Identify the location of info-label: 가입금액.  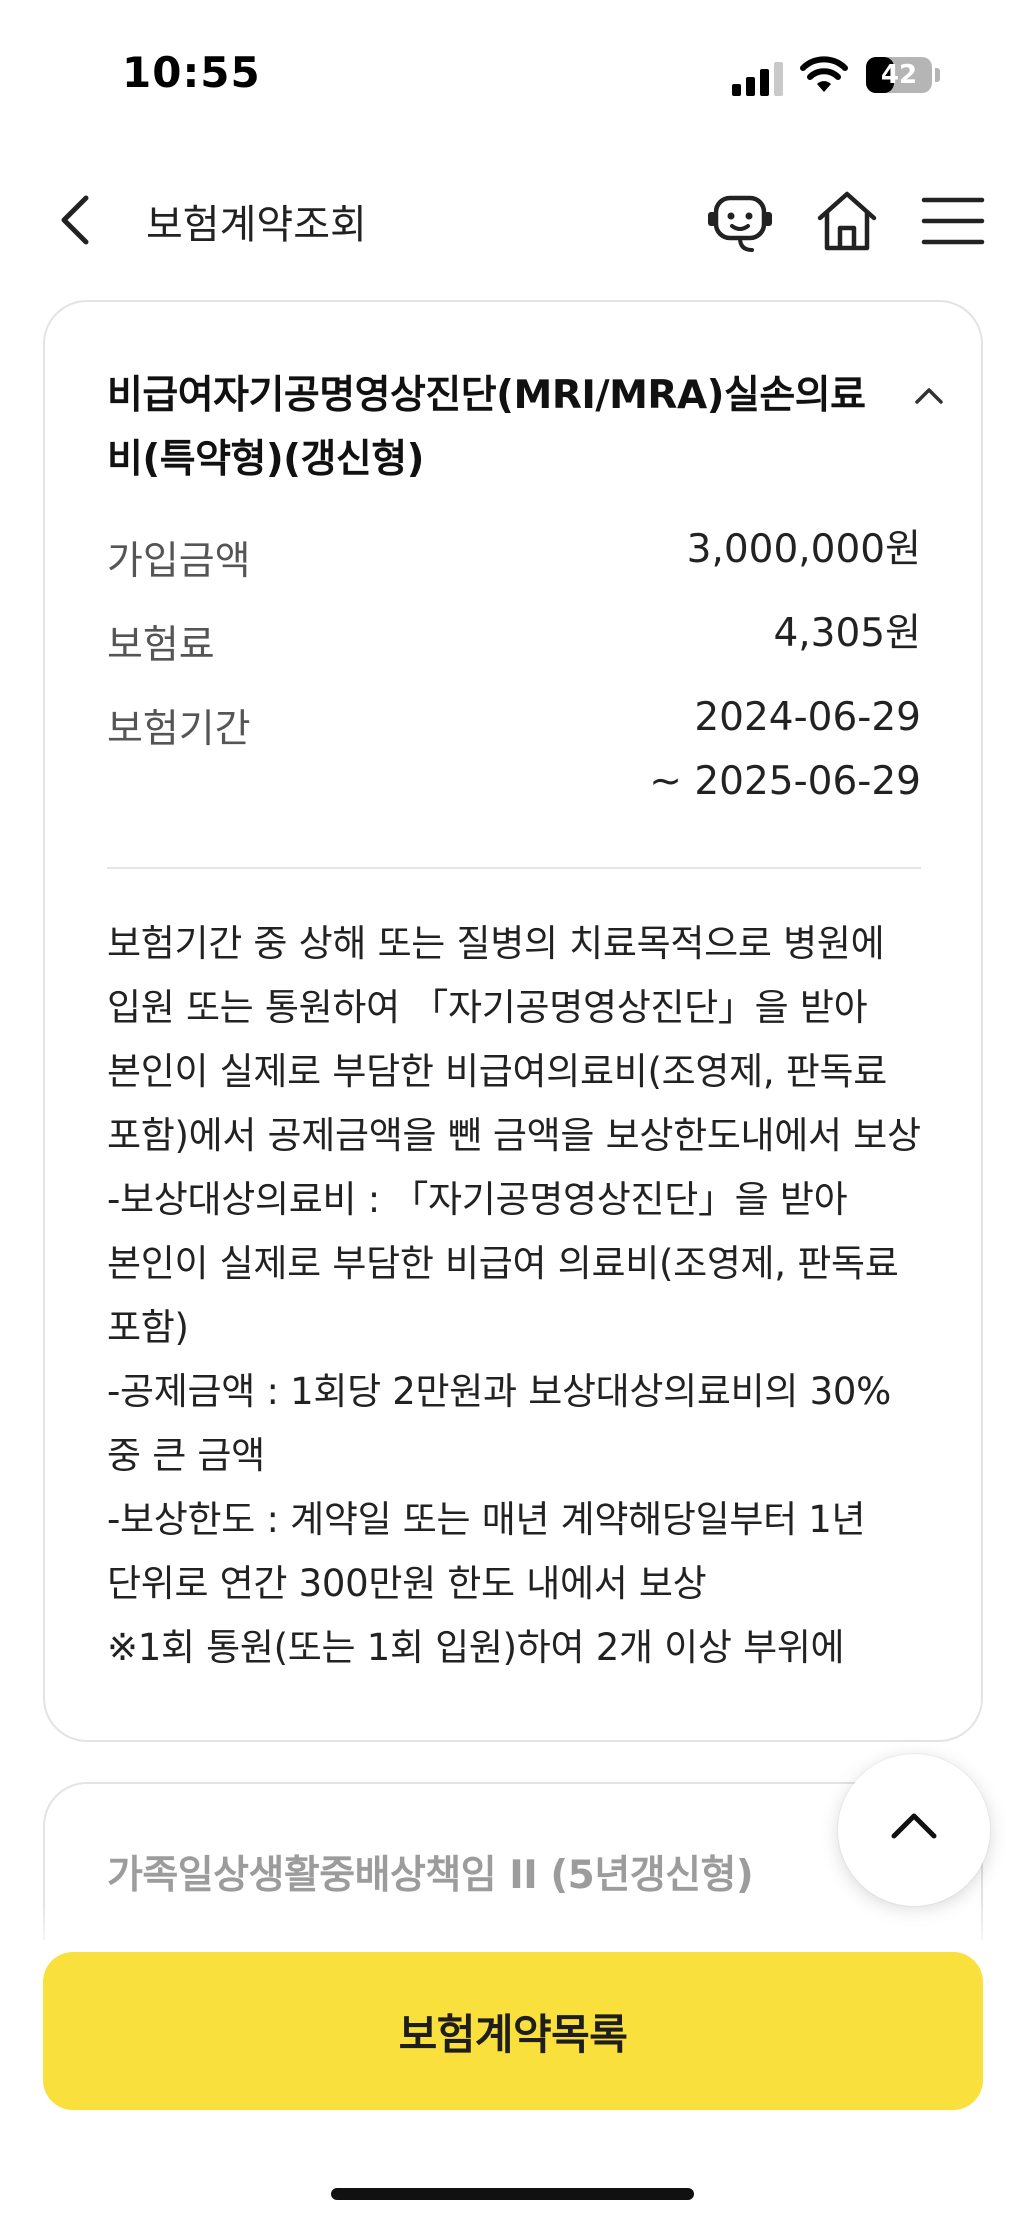
(179, 561).